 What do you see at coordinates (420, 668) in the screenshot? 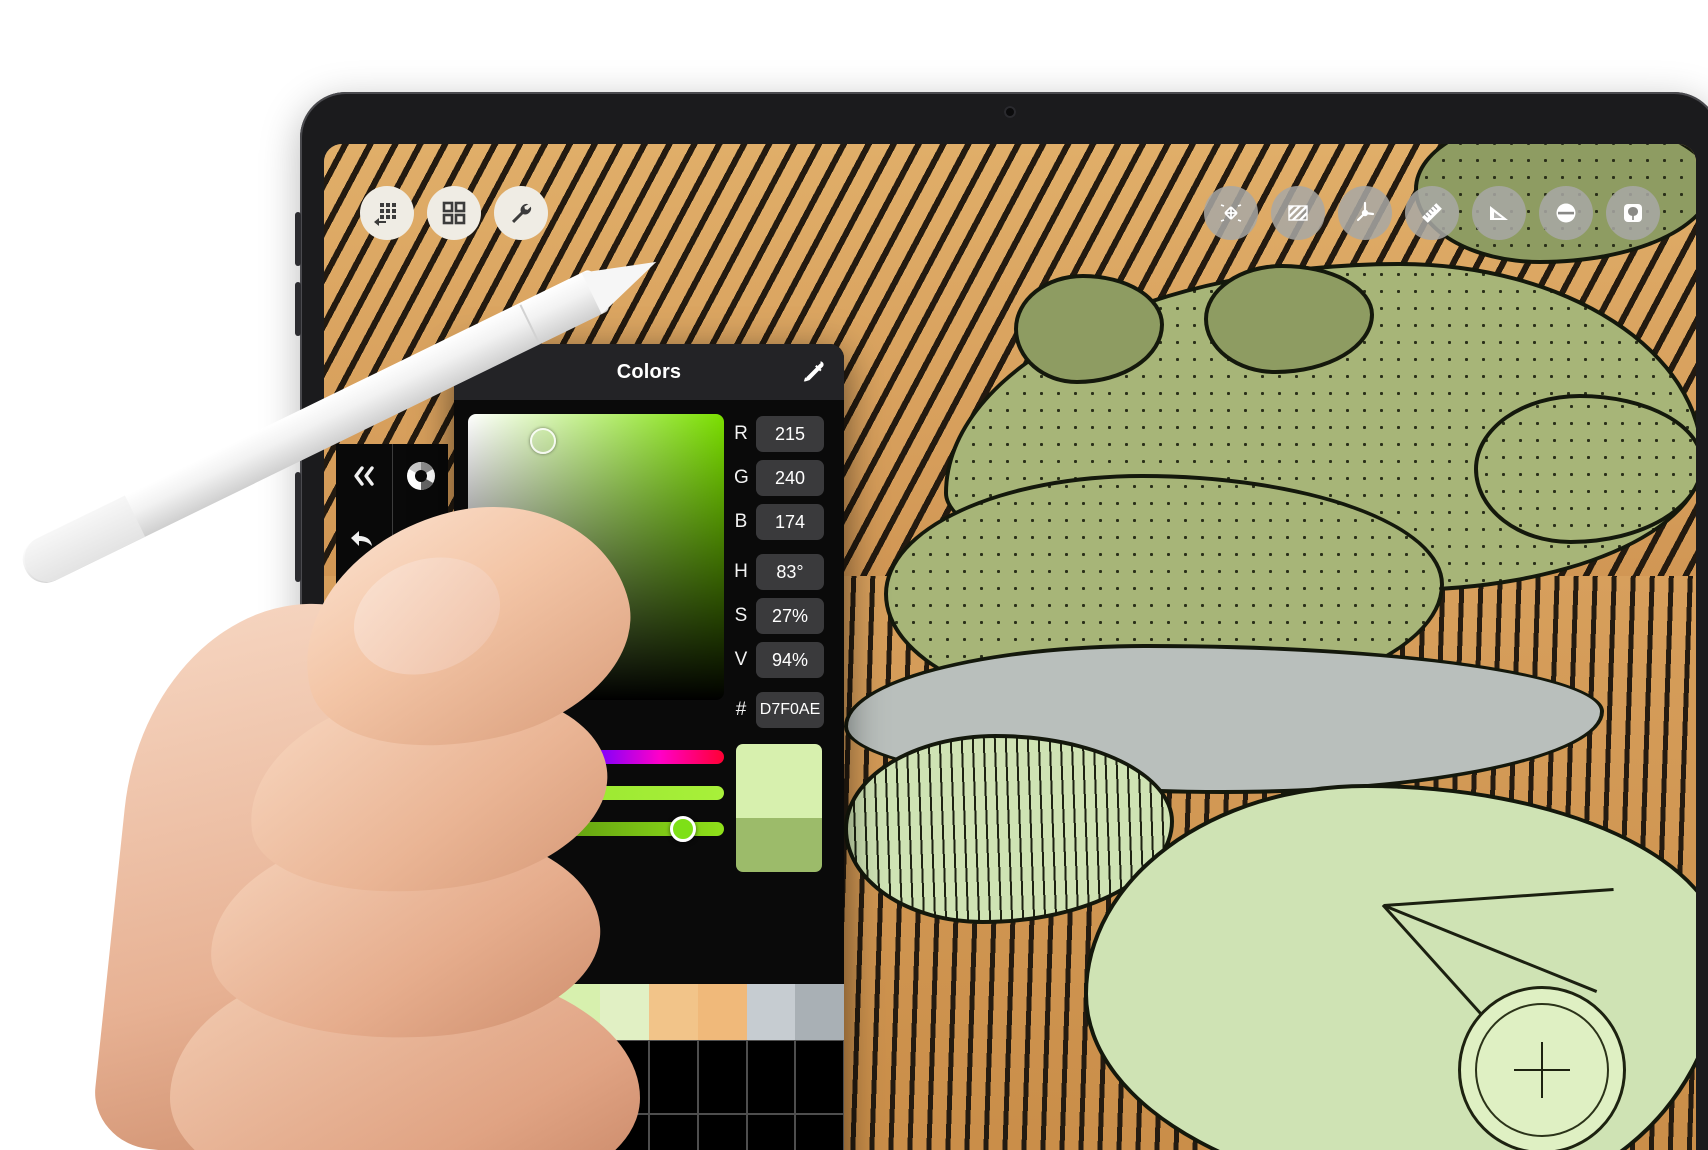
I see `current-color-swatch` at bounding box center [420, 668].